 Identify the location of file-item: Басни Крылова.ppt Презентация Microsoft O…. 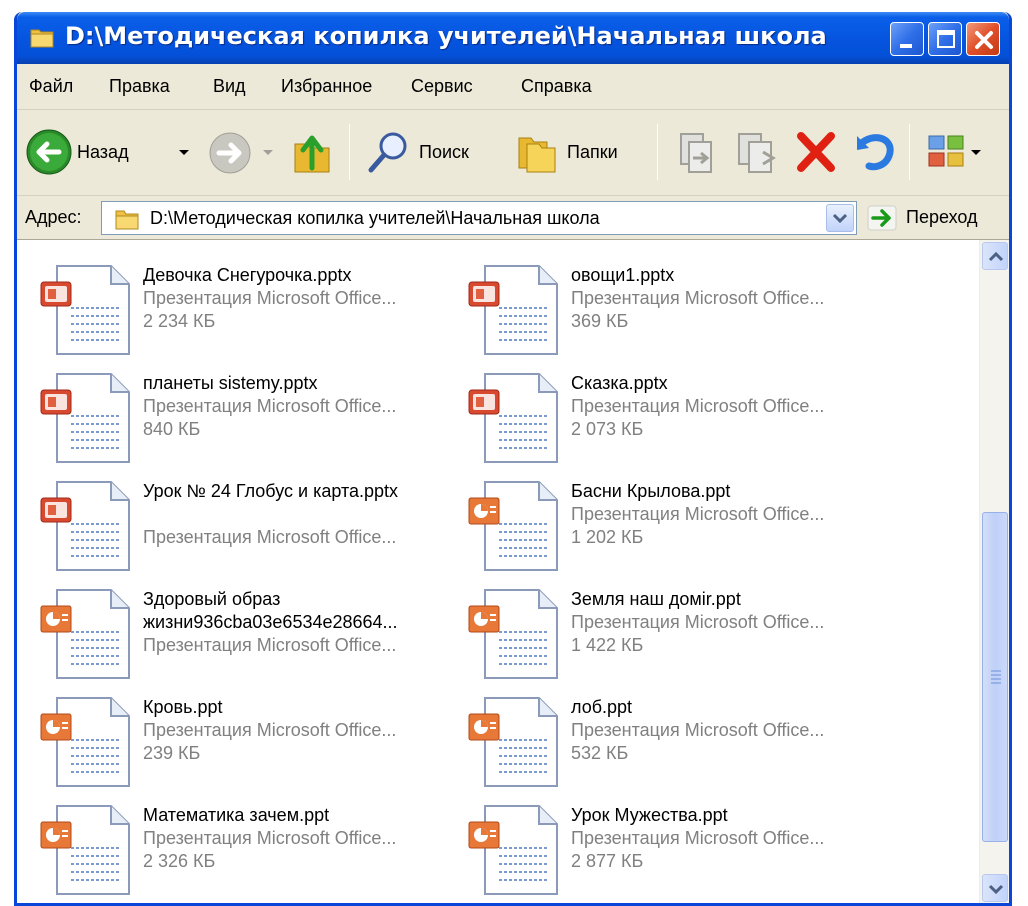
(678, 525).